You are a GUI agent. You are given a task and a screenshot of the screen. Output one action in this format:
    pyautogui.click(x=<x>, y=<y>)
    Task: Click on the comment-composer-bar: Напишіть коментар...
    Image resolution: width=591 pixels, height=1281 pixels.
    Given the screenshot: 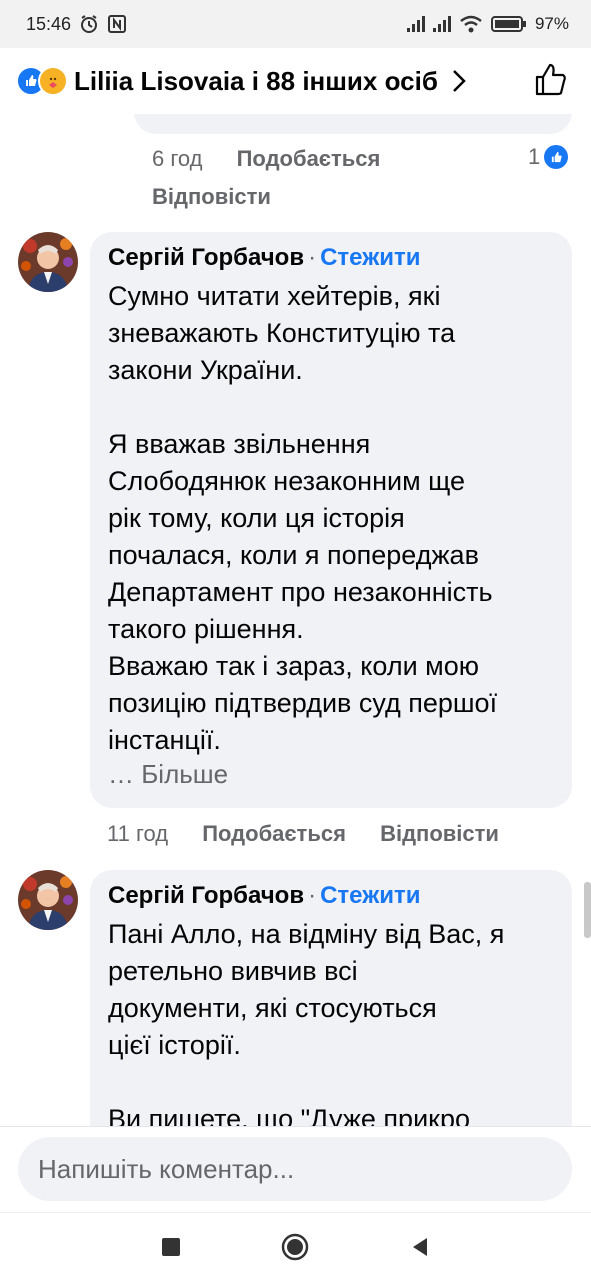 What is the action you would take?
    pyautogui.click(x=295, y=1169)
    